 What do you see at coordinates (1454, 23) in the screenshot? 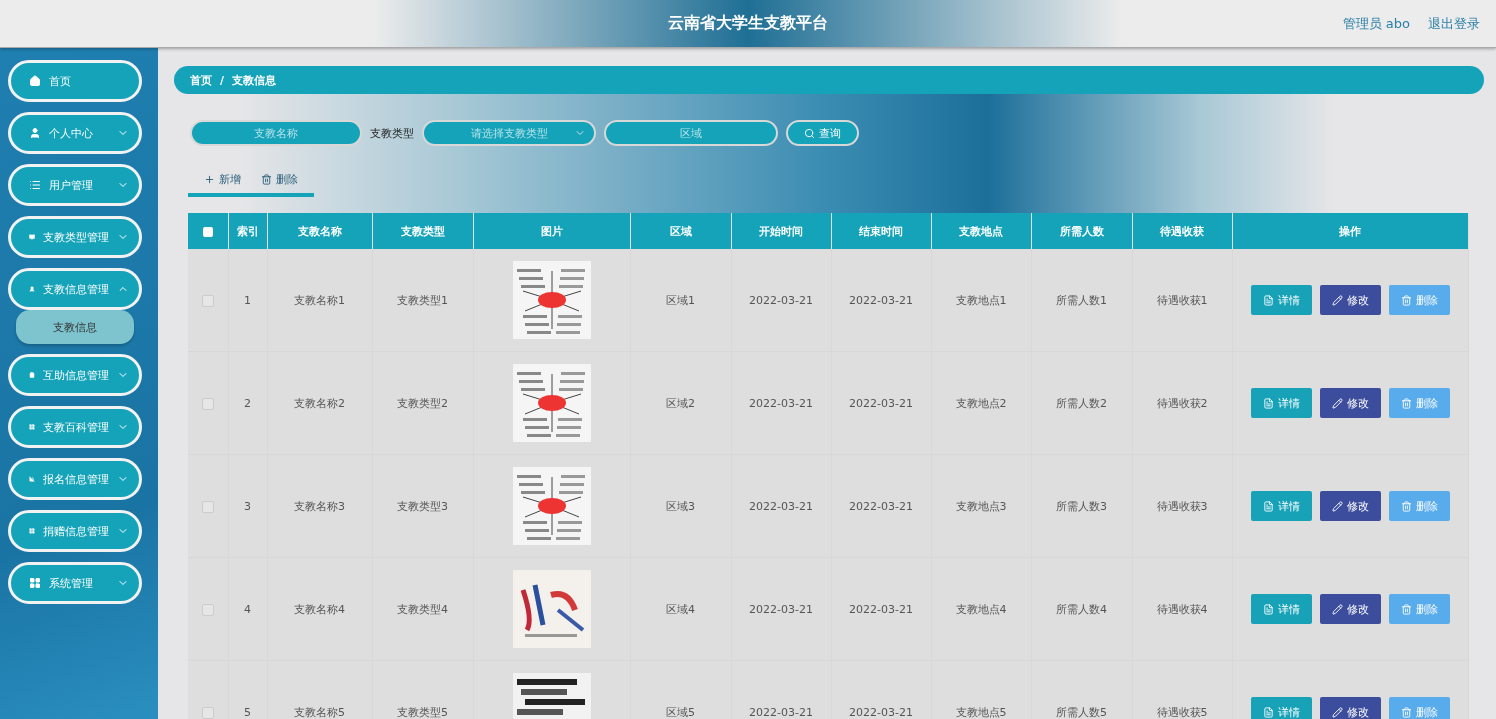
I see `logout-link: 退出登录` at bounding box center [1454, 23].